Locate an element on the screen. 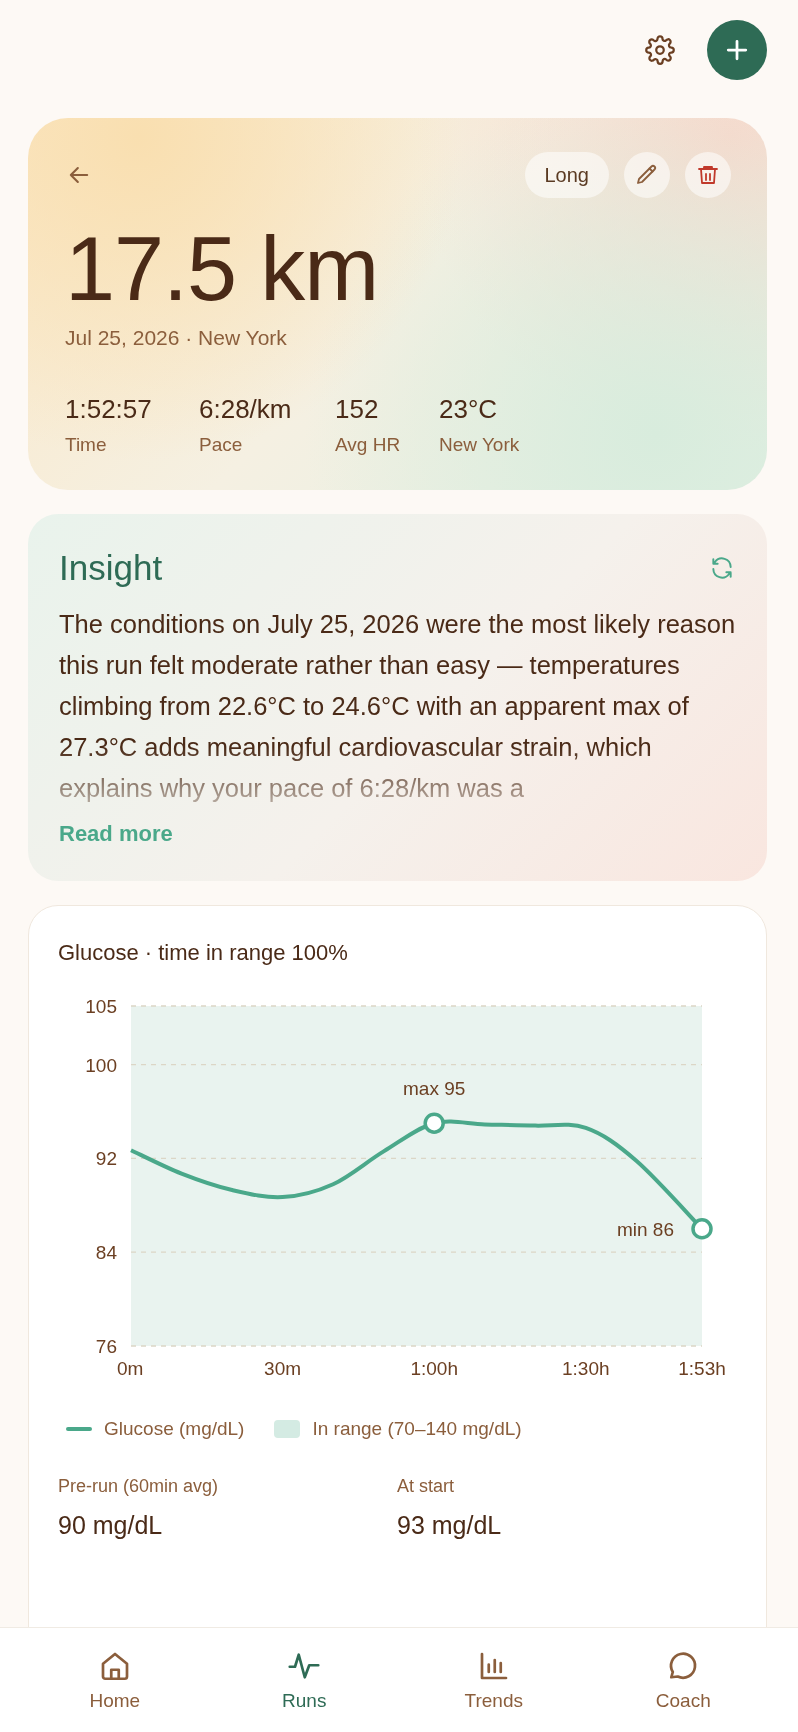 This screenshot has height=1732, width=798. line-swatch is located at coordinates (79, 1429).